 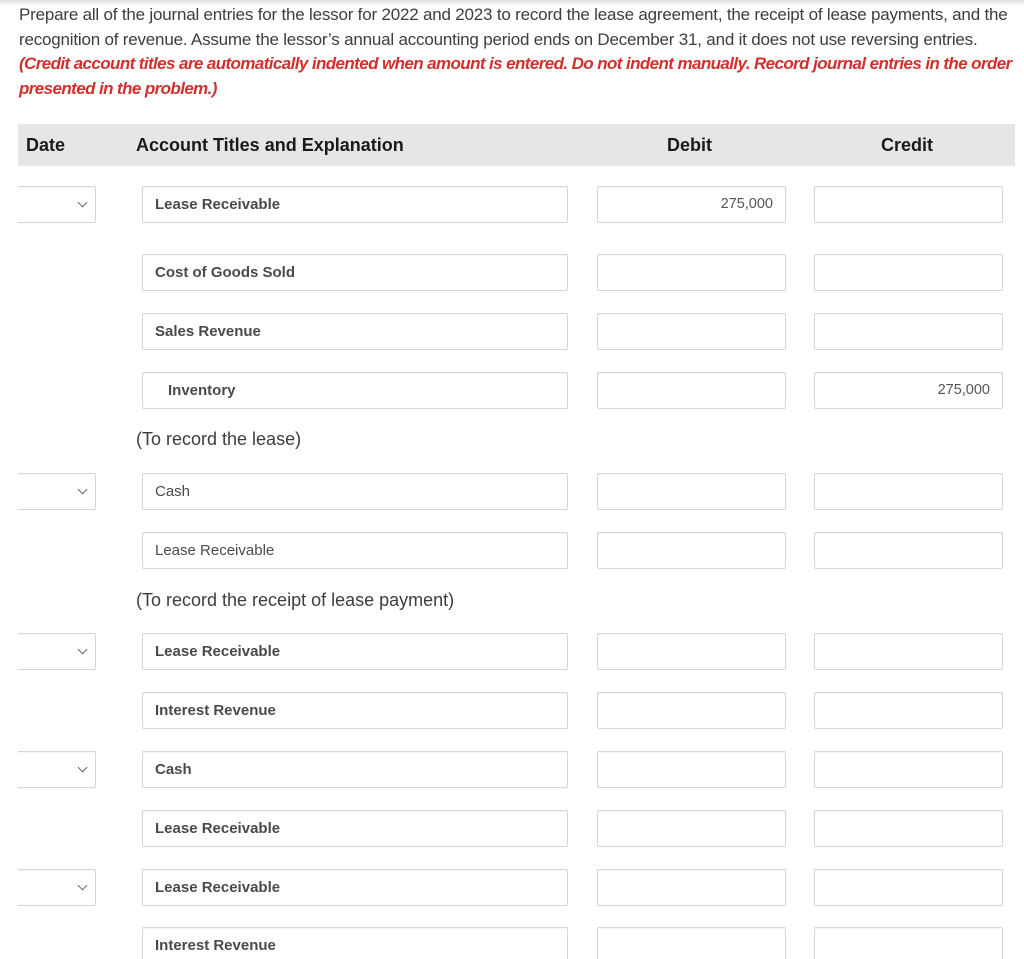 What do you see at coordinates (355, 390) in the screenshot?
I see `account-title-field: Inventory` at bounding box center [355, 390].